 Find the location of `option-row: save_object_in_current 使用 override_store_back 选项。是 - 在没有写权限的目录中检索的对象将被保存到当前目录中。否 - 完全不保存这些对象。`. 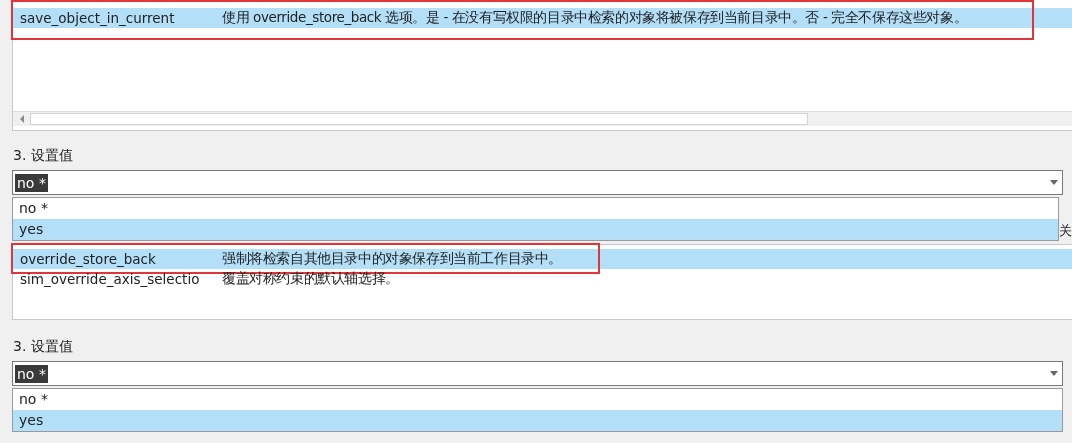

option-row: save_object_in_current 使用 override_store_back 选项。是 - 在没有写权限的目录中检索的对象将被保存到当前目录中。否 - 完全不保存这些对象。 is located at coordinates (542, 18).